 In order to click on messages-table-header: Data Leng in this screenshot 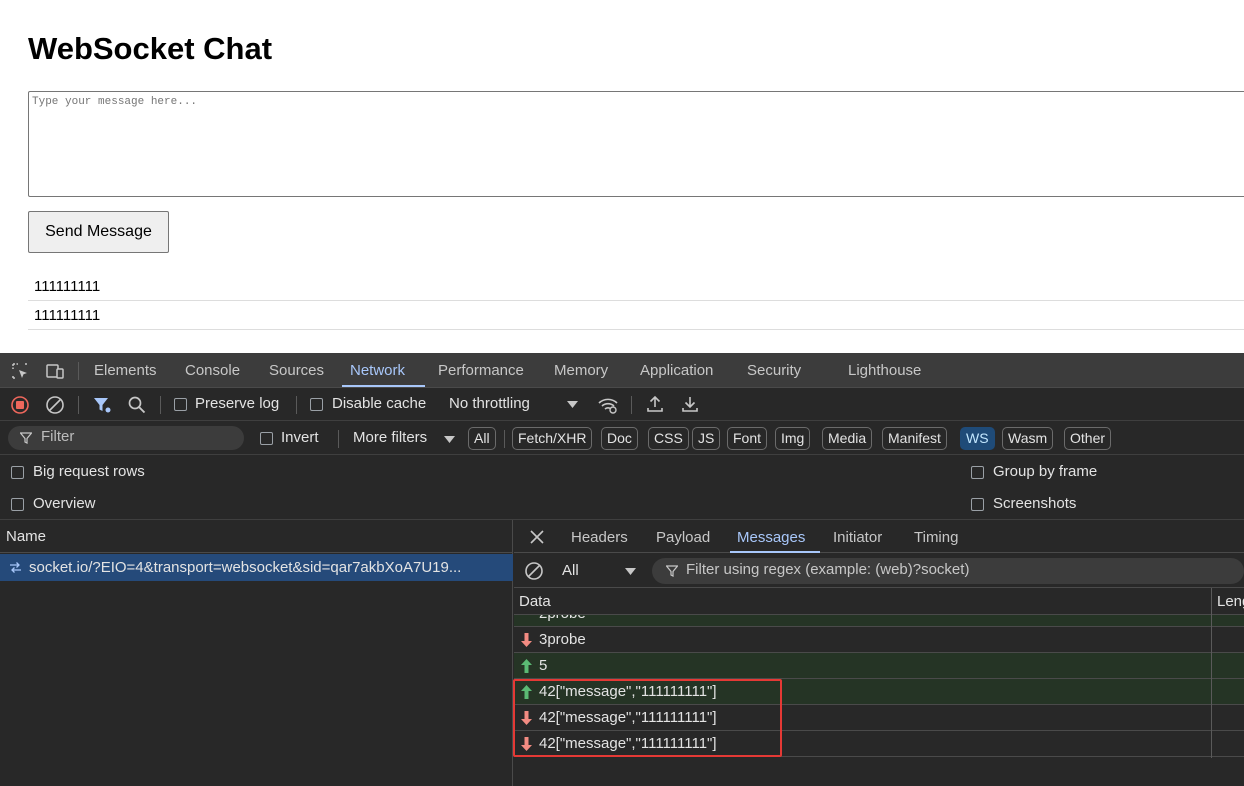, I will do `click(879, 601)`.